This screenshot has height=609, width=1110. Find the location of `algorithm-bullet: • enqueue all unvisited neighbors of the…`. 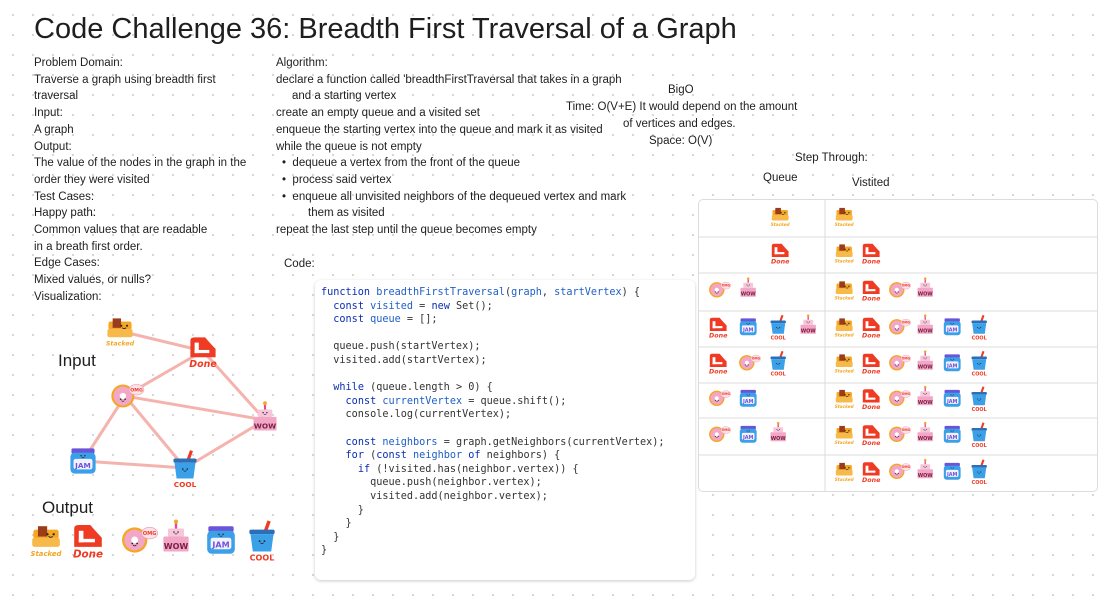

algorithm-bullet: • enqueue all unvisited neighbors of the… is located at coordinates (454, 196).